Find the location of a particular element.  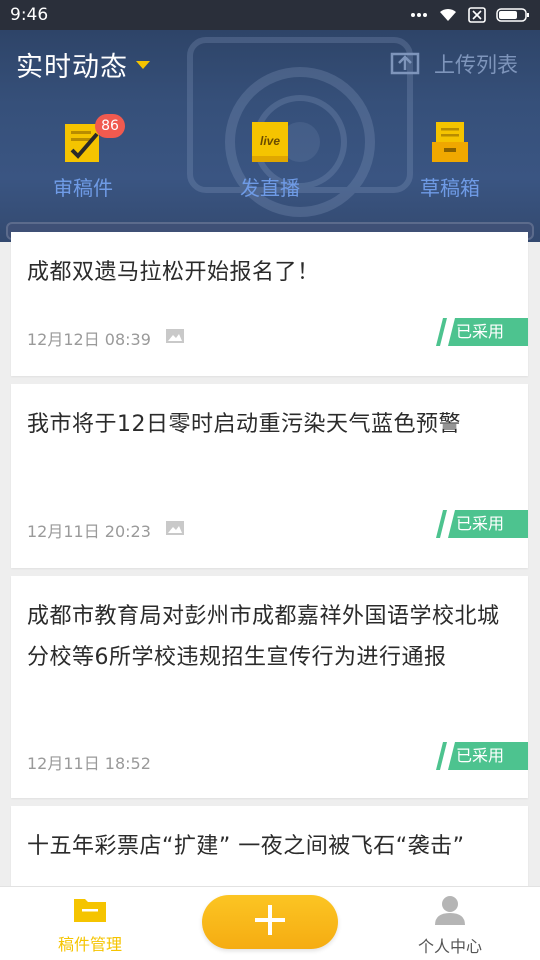

article-time: 12月11日 18:52 is located at coordinates (89, 763).